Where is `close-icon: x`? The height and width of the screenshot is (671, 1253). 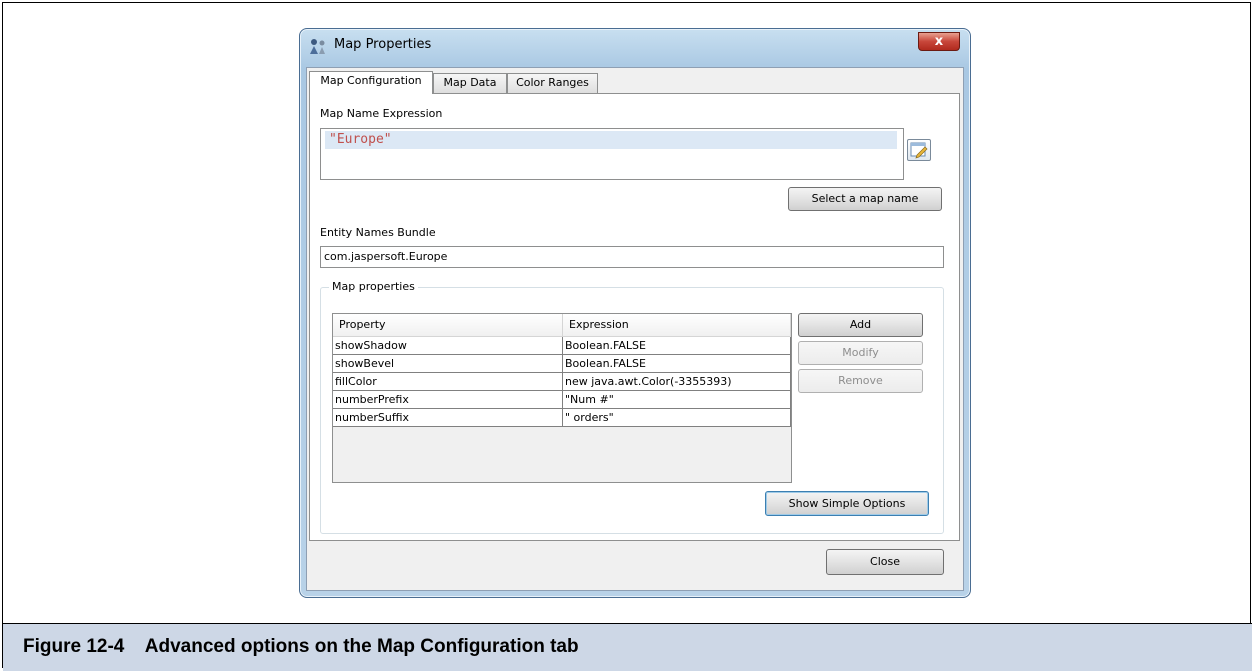 close-icon: x is located at coordinates (939, 41).